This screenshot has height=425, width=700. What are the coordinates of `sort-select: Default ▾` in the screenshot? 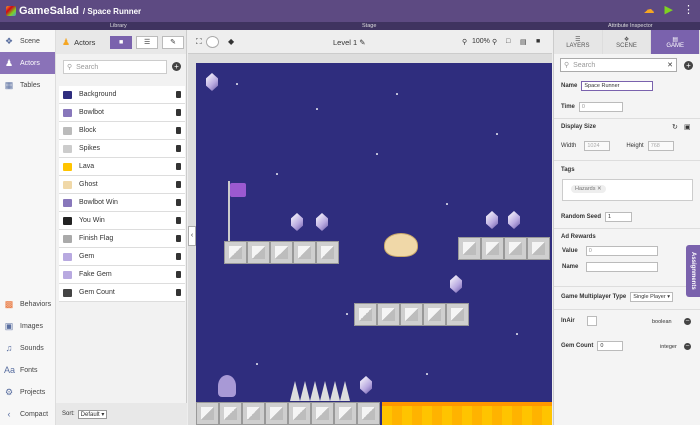 It's located at (92, 414).